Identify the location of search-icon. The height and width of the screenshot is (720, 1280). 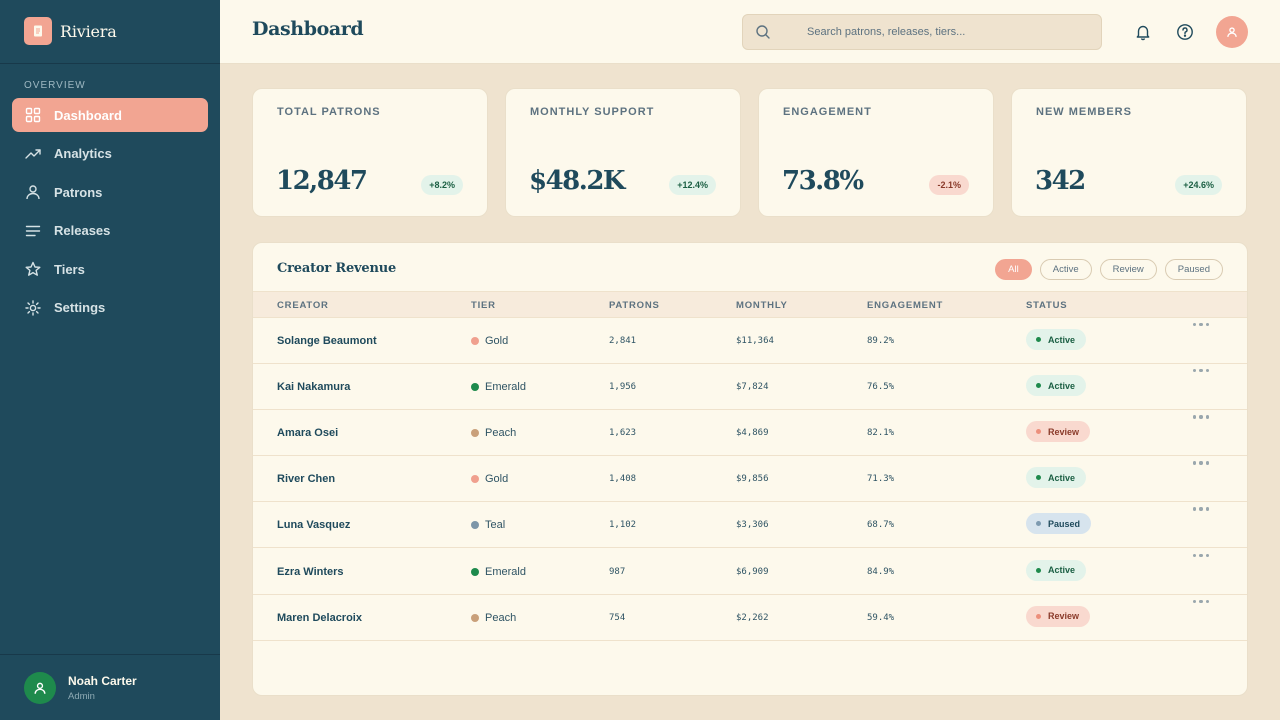
(763, 32).